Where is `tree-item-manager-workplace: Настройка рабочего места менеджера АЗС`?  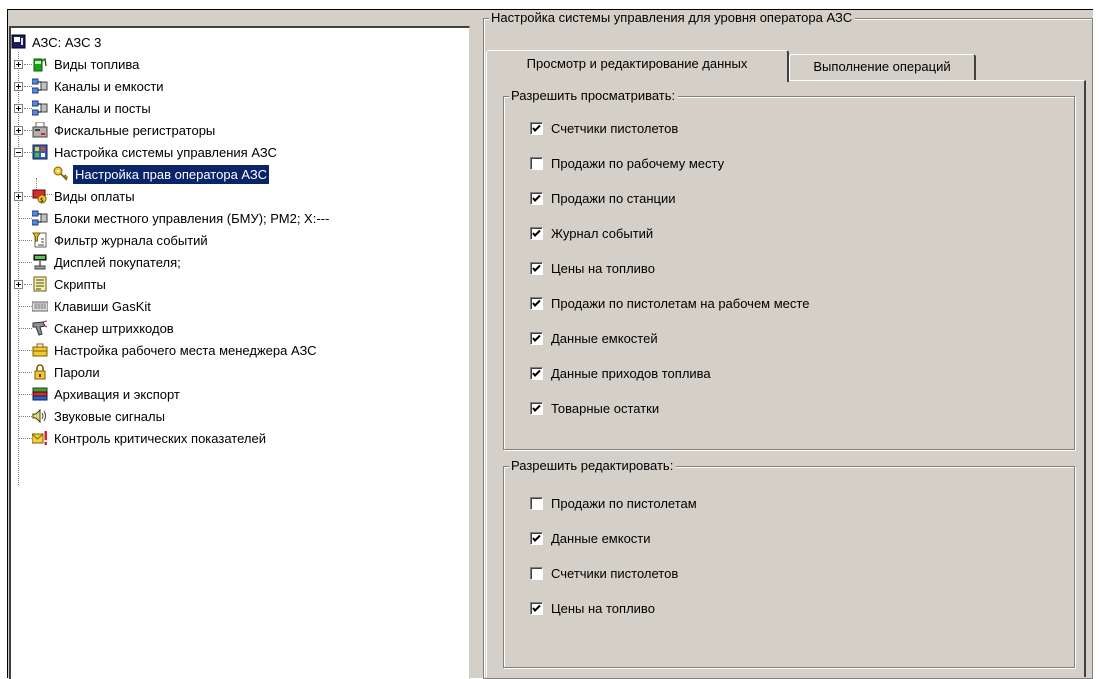 tree-item-manager-workplace: Настройка рабочего места менеджера АЗС is located at coordinates (231, 350).